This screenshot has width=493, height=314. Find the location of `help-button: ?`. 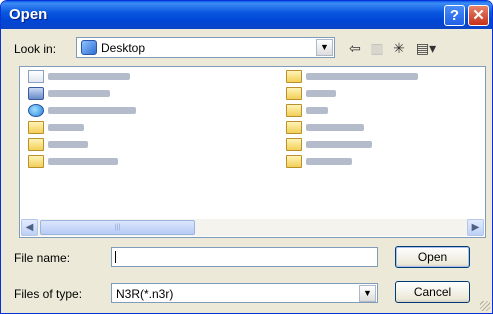

help-button: ? is located at coordinates (454, 15).